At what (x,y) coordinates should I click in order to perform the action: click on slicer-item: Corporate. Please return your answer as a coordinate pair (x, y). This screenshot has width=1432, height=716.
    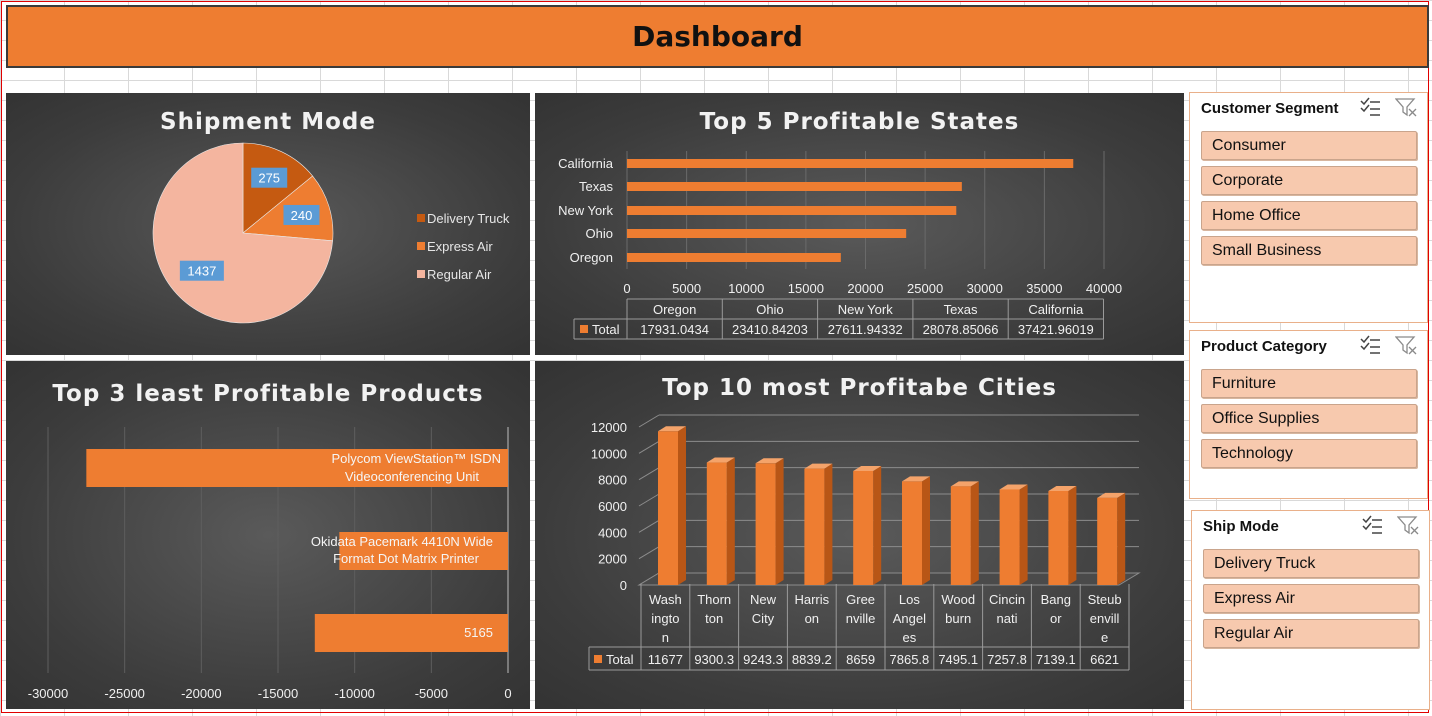
    Looking at the image, I should click on (1309, 180).